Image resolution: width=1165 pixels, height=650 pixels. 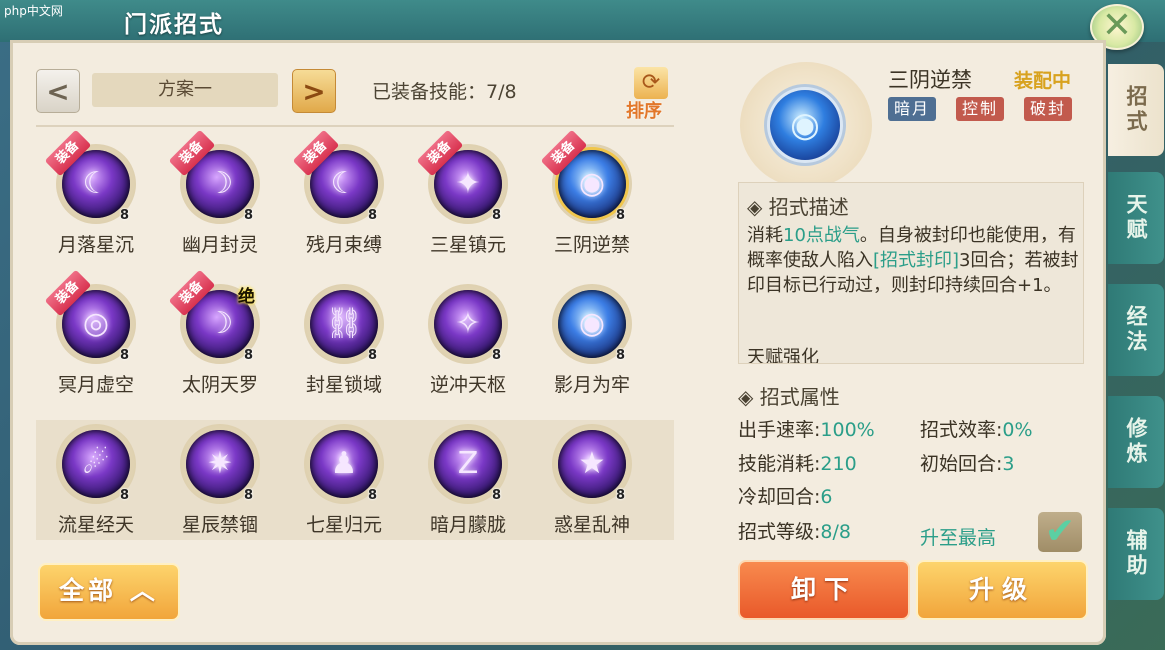 I want to click on divider, so click(x=355, y=126).